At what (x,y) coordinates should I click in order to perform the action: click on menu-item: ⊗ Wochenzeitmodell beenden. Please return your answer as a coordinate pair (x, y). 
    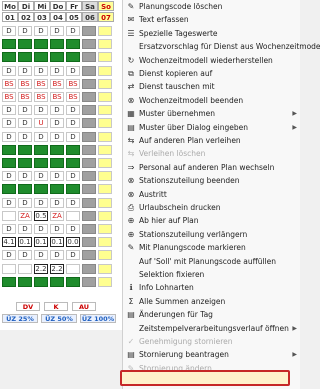
    Looking at the image, I should click on (212, 101).